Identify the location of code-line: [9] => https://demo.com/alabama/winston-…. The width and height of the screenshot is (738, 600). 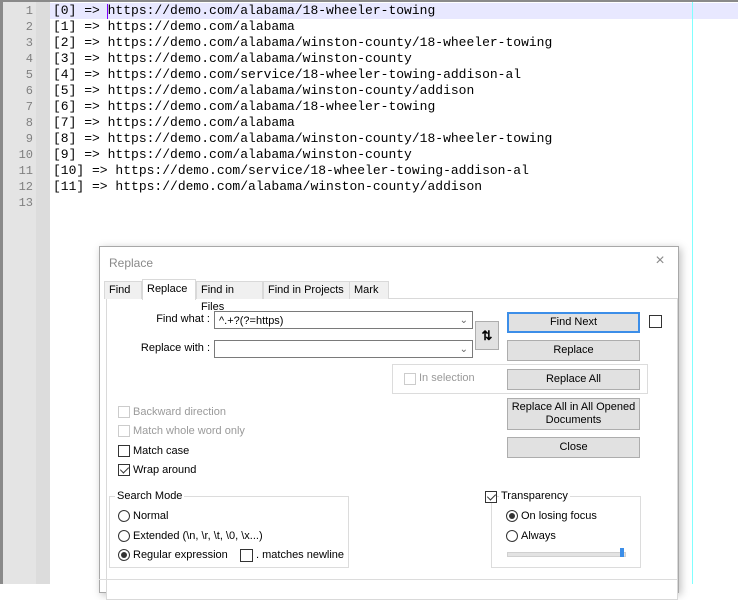
(232, 155).